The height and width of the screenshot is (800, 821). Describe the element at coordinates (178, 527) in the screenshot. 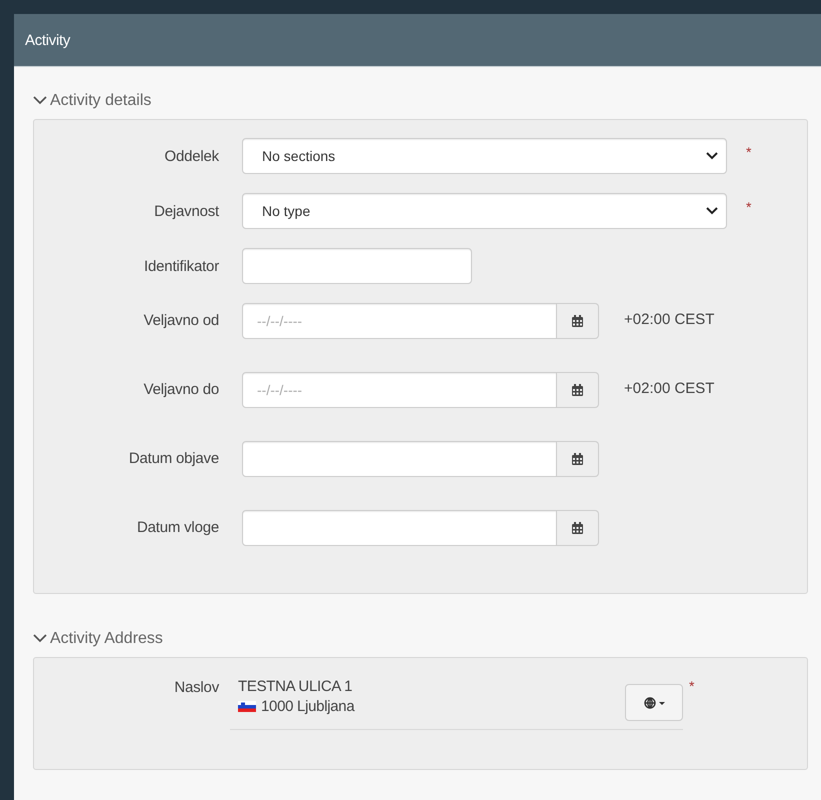

I see `field-label: Datum vloge` at that location.